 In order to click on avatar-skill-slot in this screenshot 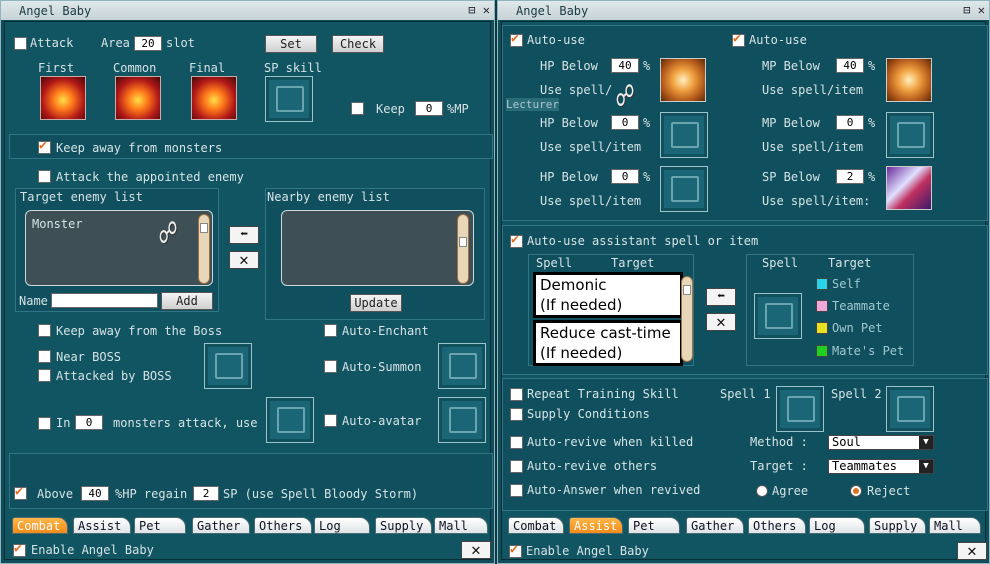, I will do `click(462, 420)`.